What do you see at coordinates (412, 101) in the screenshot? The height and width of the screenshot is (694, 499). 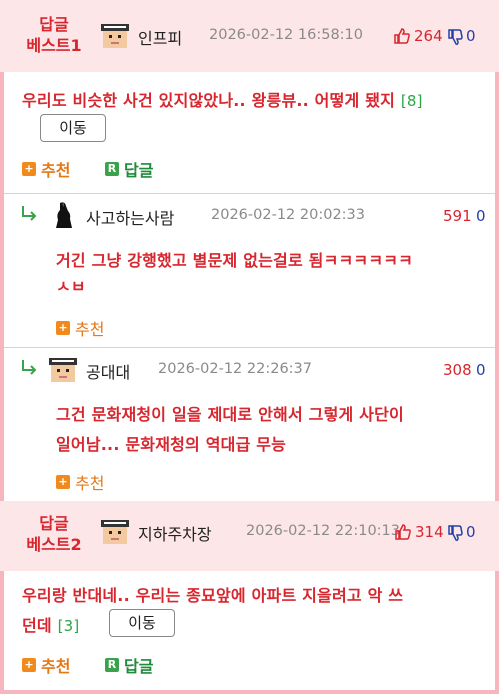 I see `reply-count: [8]` at bounding box center [412, 101].